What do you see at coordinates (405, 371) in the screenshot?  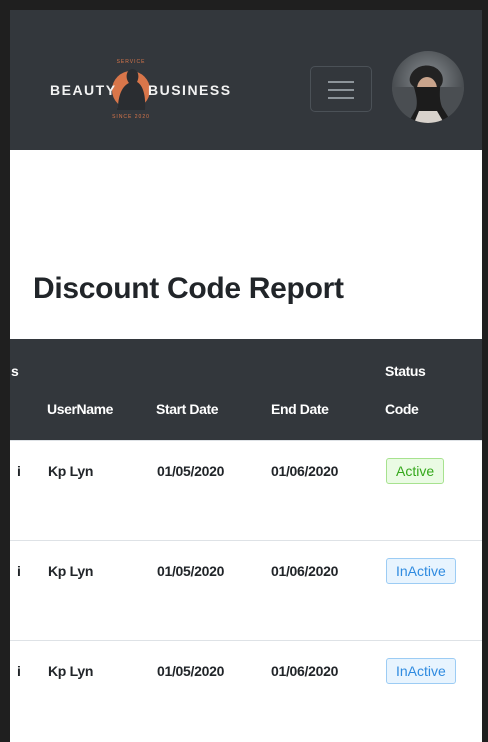 I see `column-header-status-line-1: Status` at bounding box center [405, 371].